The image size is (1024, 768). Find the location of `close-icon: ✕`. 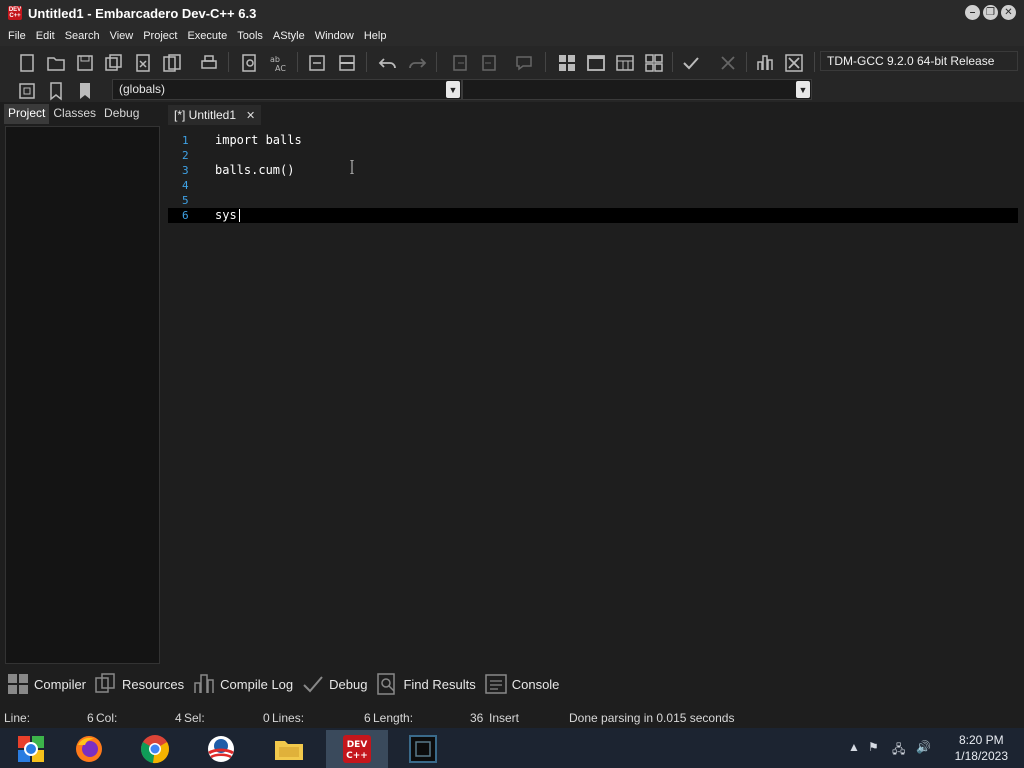

close-icon: ✕ is located at coordinates (250, 115).